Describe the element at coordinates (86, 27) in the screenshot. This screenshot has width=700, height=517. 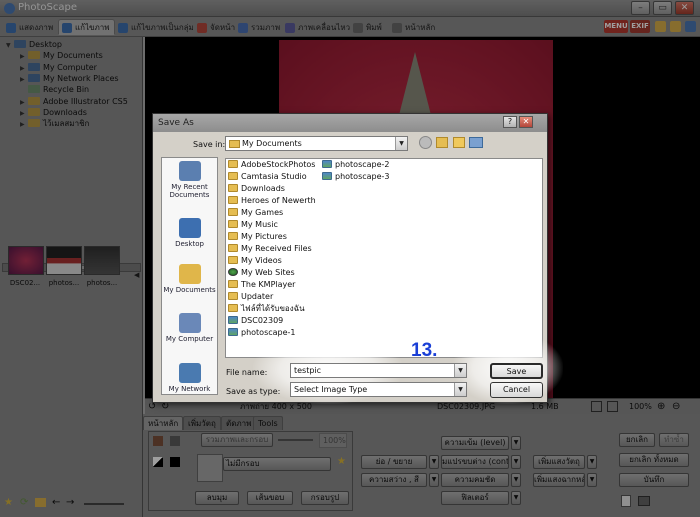
I see `main-tab-2: แก้ไขภาพ` at that location.